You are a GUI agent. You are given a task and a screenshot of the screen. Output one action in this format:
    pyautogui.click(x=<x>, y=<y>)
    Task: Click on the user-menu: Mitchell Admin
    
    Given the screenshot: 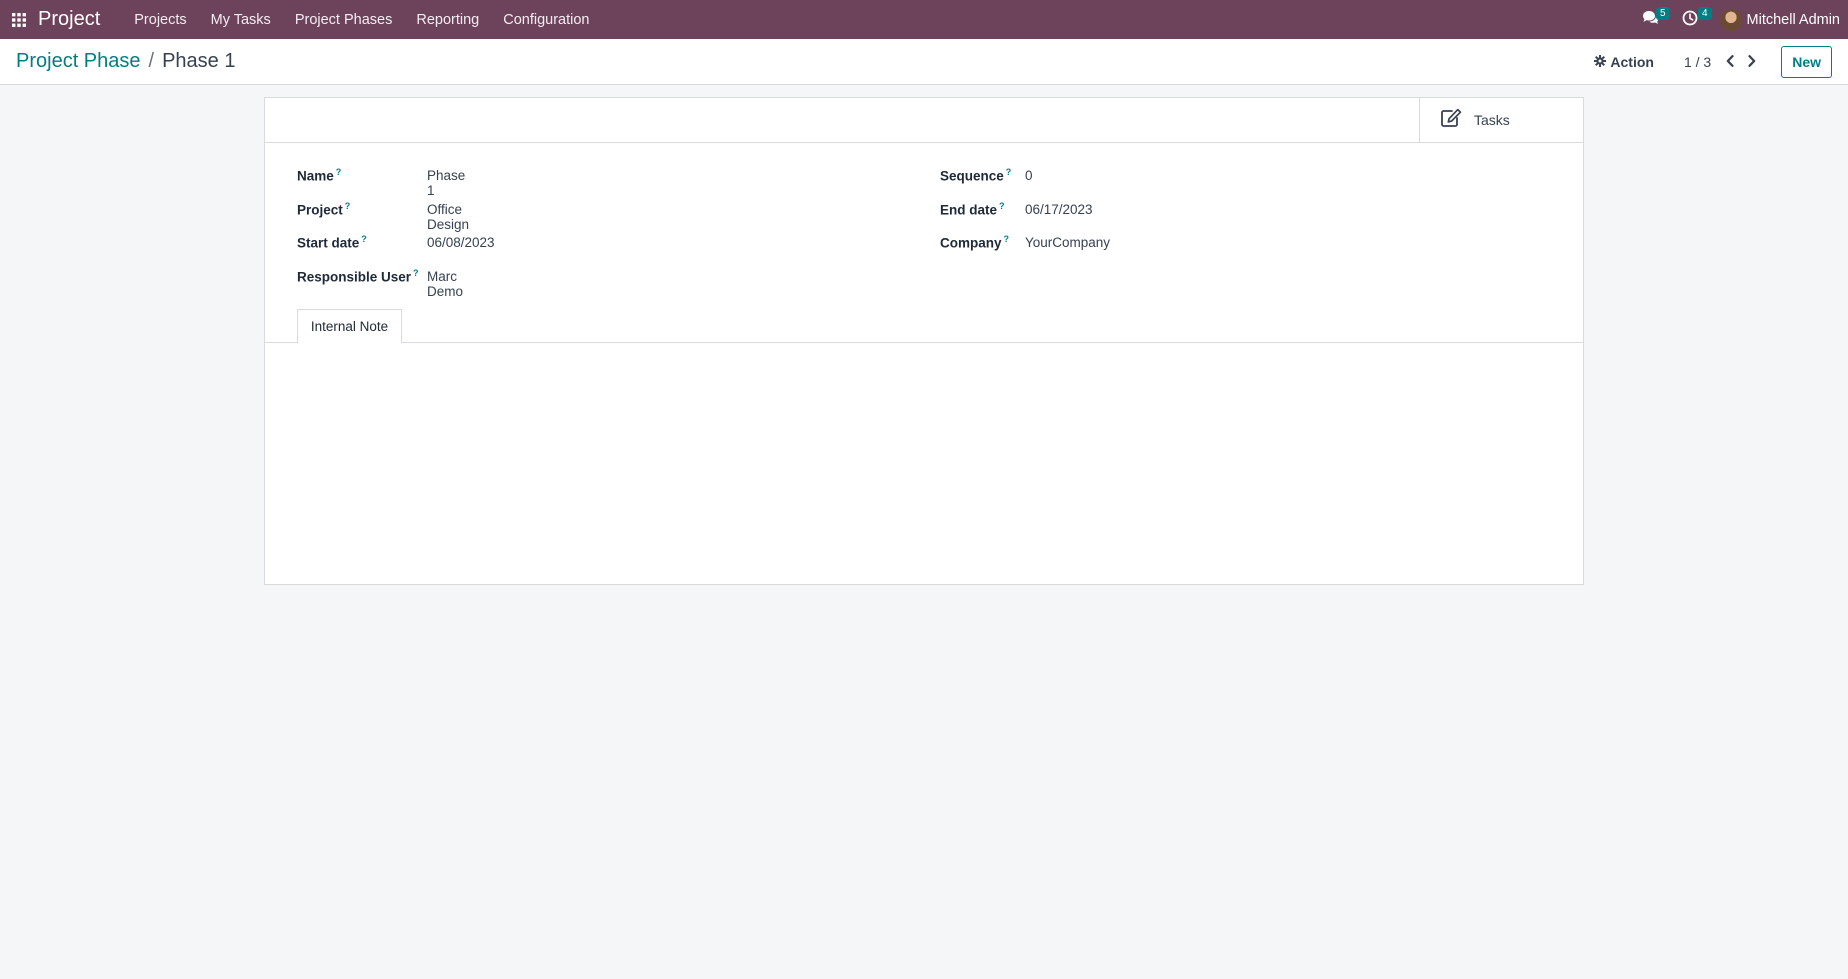 What is the action you would take?
    pyautogui.click(x=1781, y=19)
    